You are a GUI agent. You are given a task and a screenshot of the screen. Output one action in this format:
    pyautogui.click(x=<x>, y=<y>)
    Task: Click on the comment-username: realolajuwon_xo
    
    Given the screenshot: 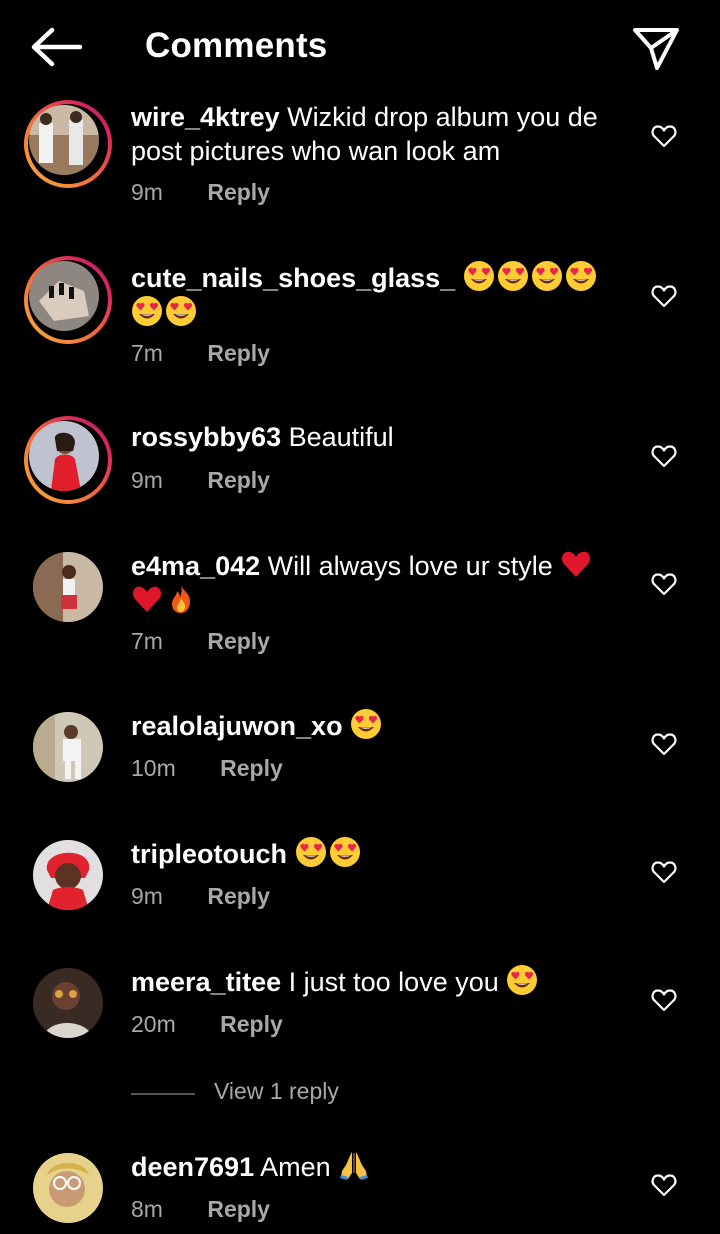 What is the action you would take?
    pyautogui.click(x=237, y=726)
    